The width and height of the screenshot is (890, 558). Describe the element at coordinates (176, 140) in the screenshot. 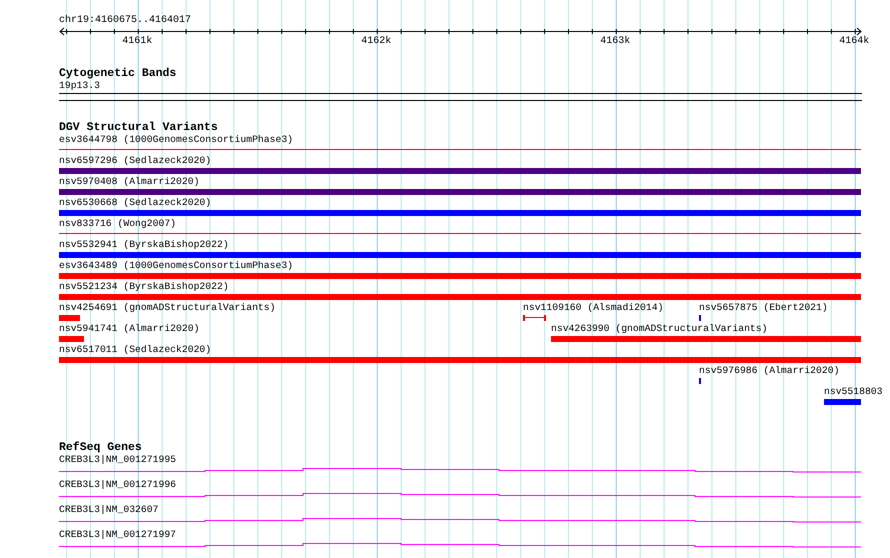

I see `variant-label: esv3644798 (1000GenomesConsortiumPhase3)` at that location.